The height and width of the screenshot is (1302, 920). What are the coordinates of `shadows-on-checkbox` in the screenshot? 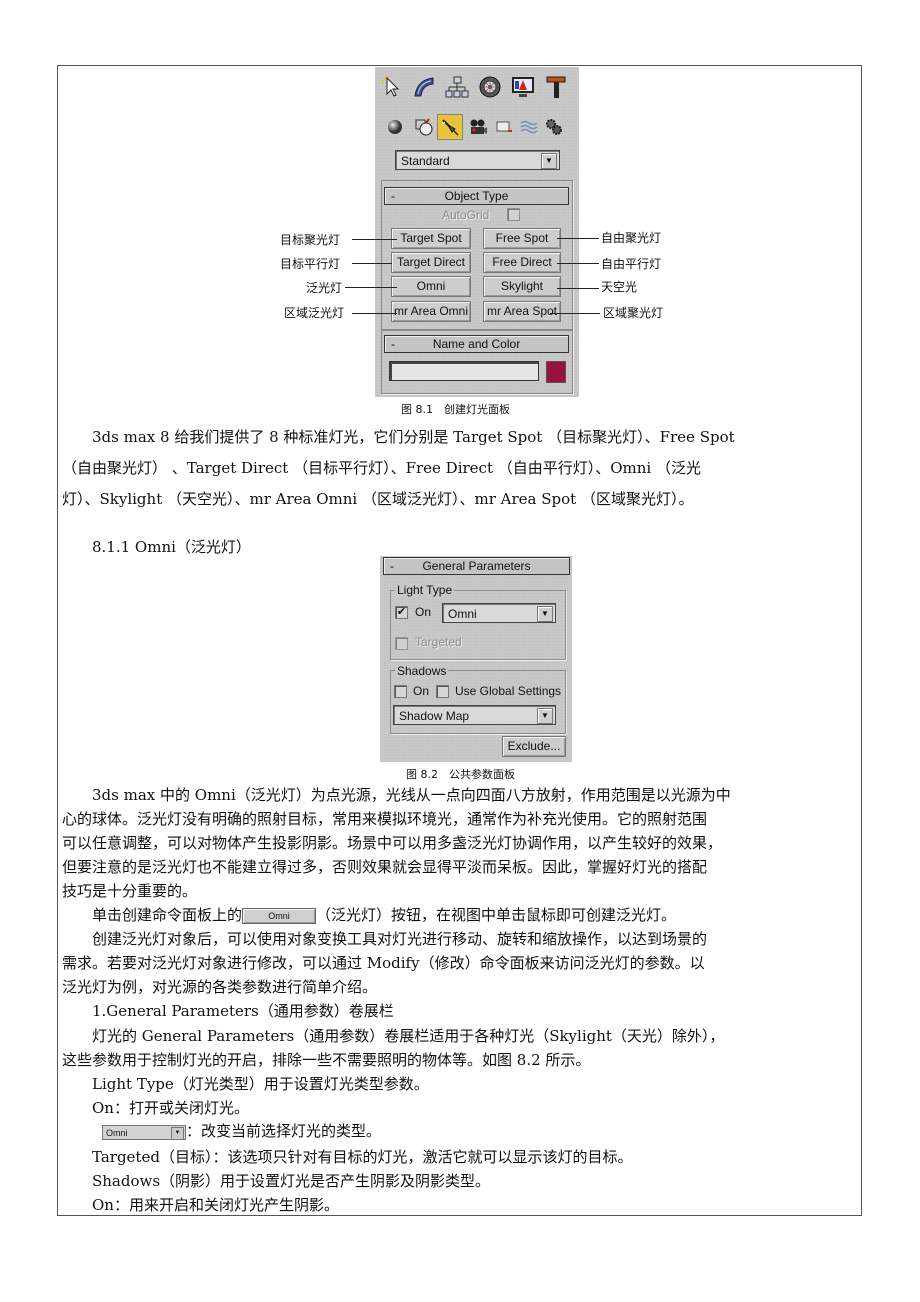 It's located at (400, 691).